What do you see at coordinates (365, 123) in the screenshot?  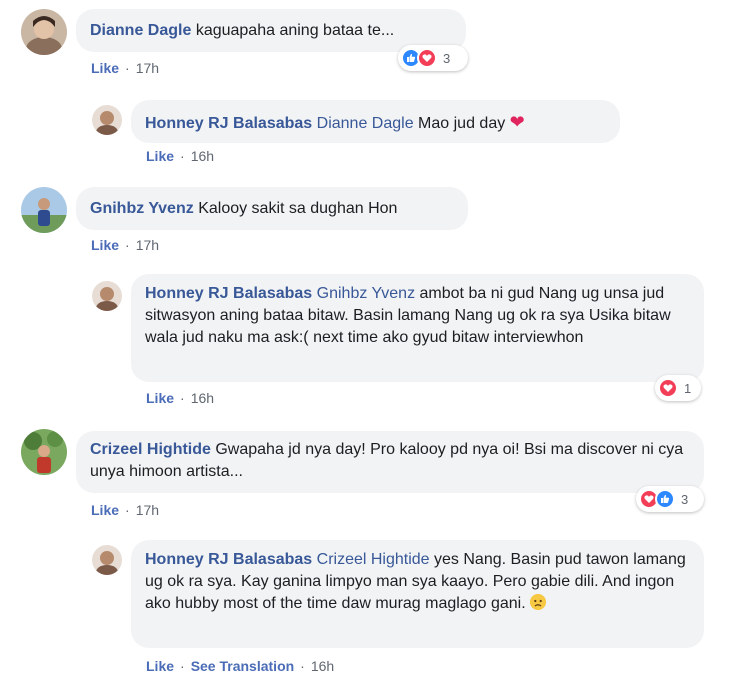 I see `mention-link: Dianne Dagle` at bounding box center [365, 123].